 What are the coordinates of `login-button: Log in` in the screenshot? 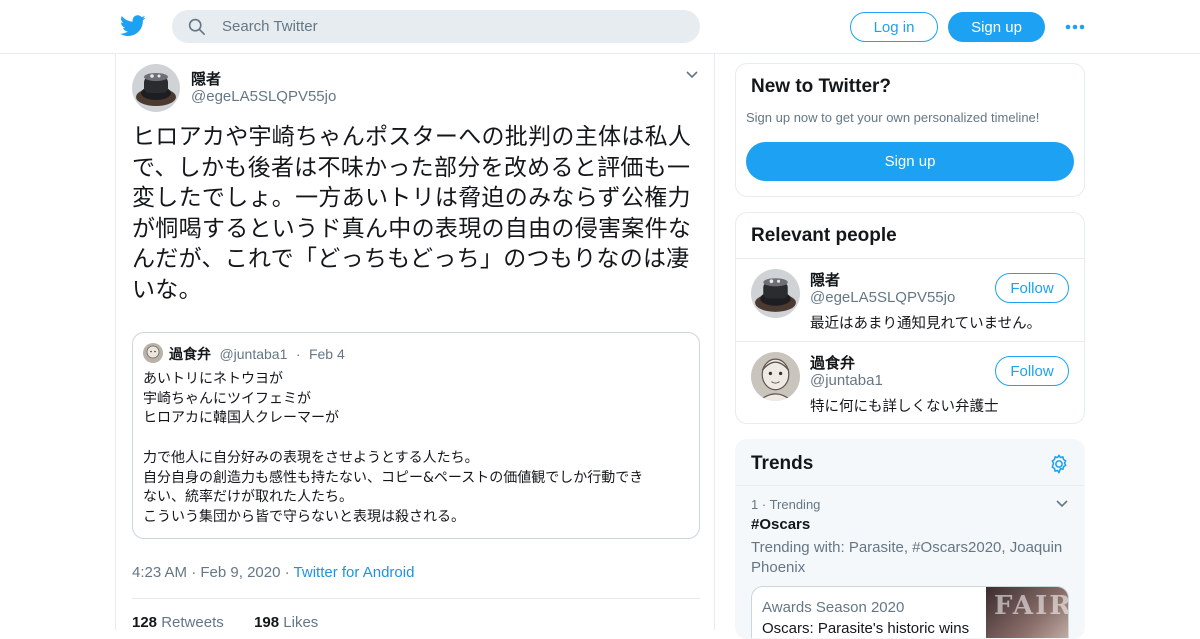 It's located at (894, 27).